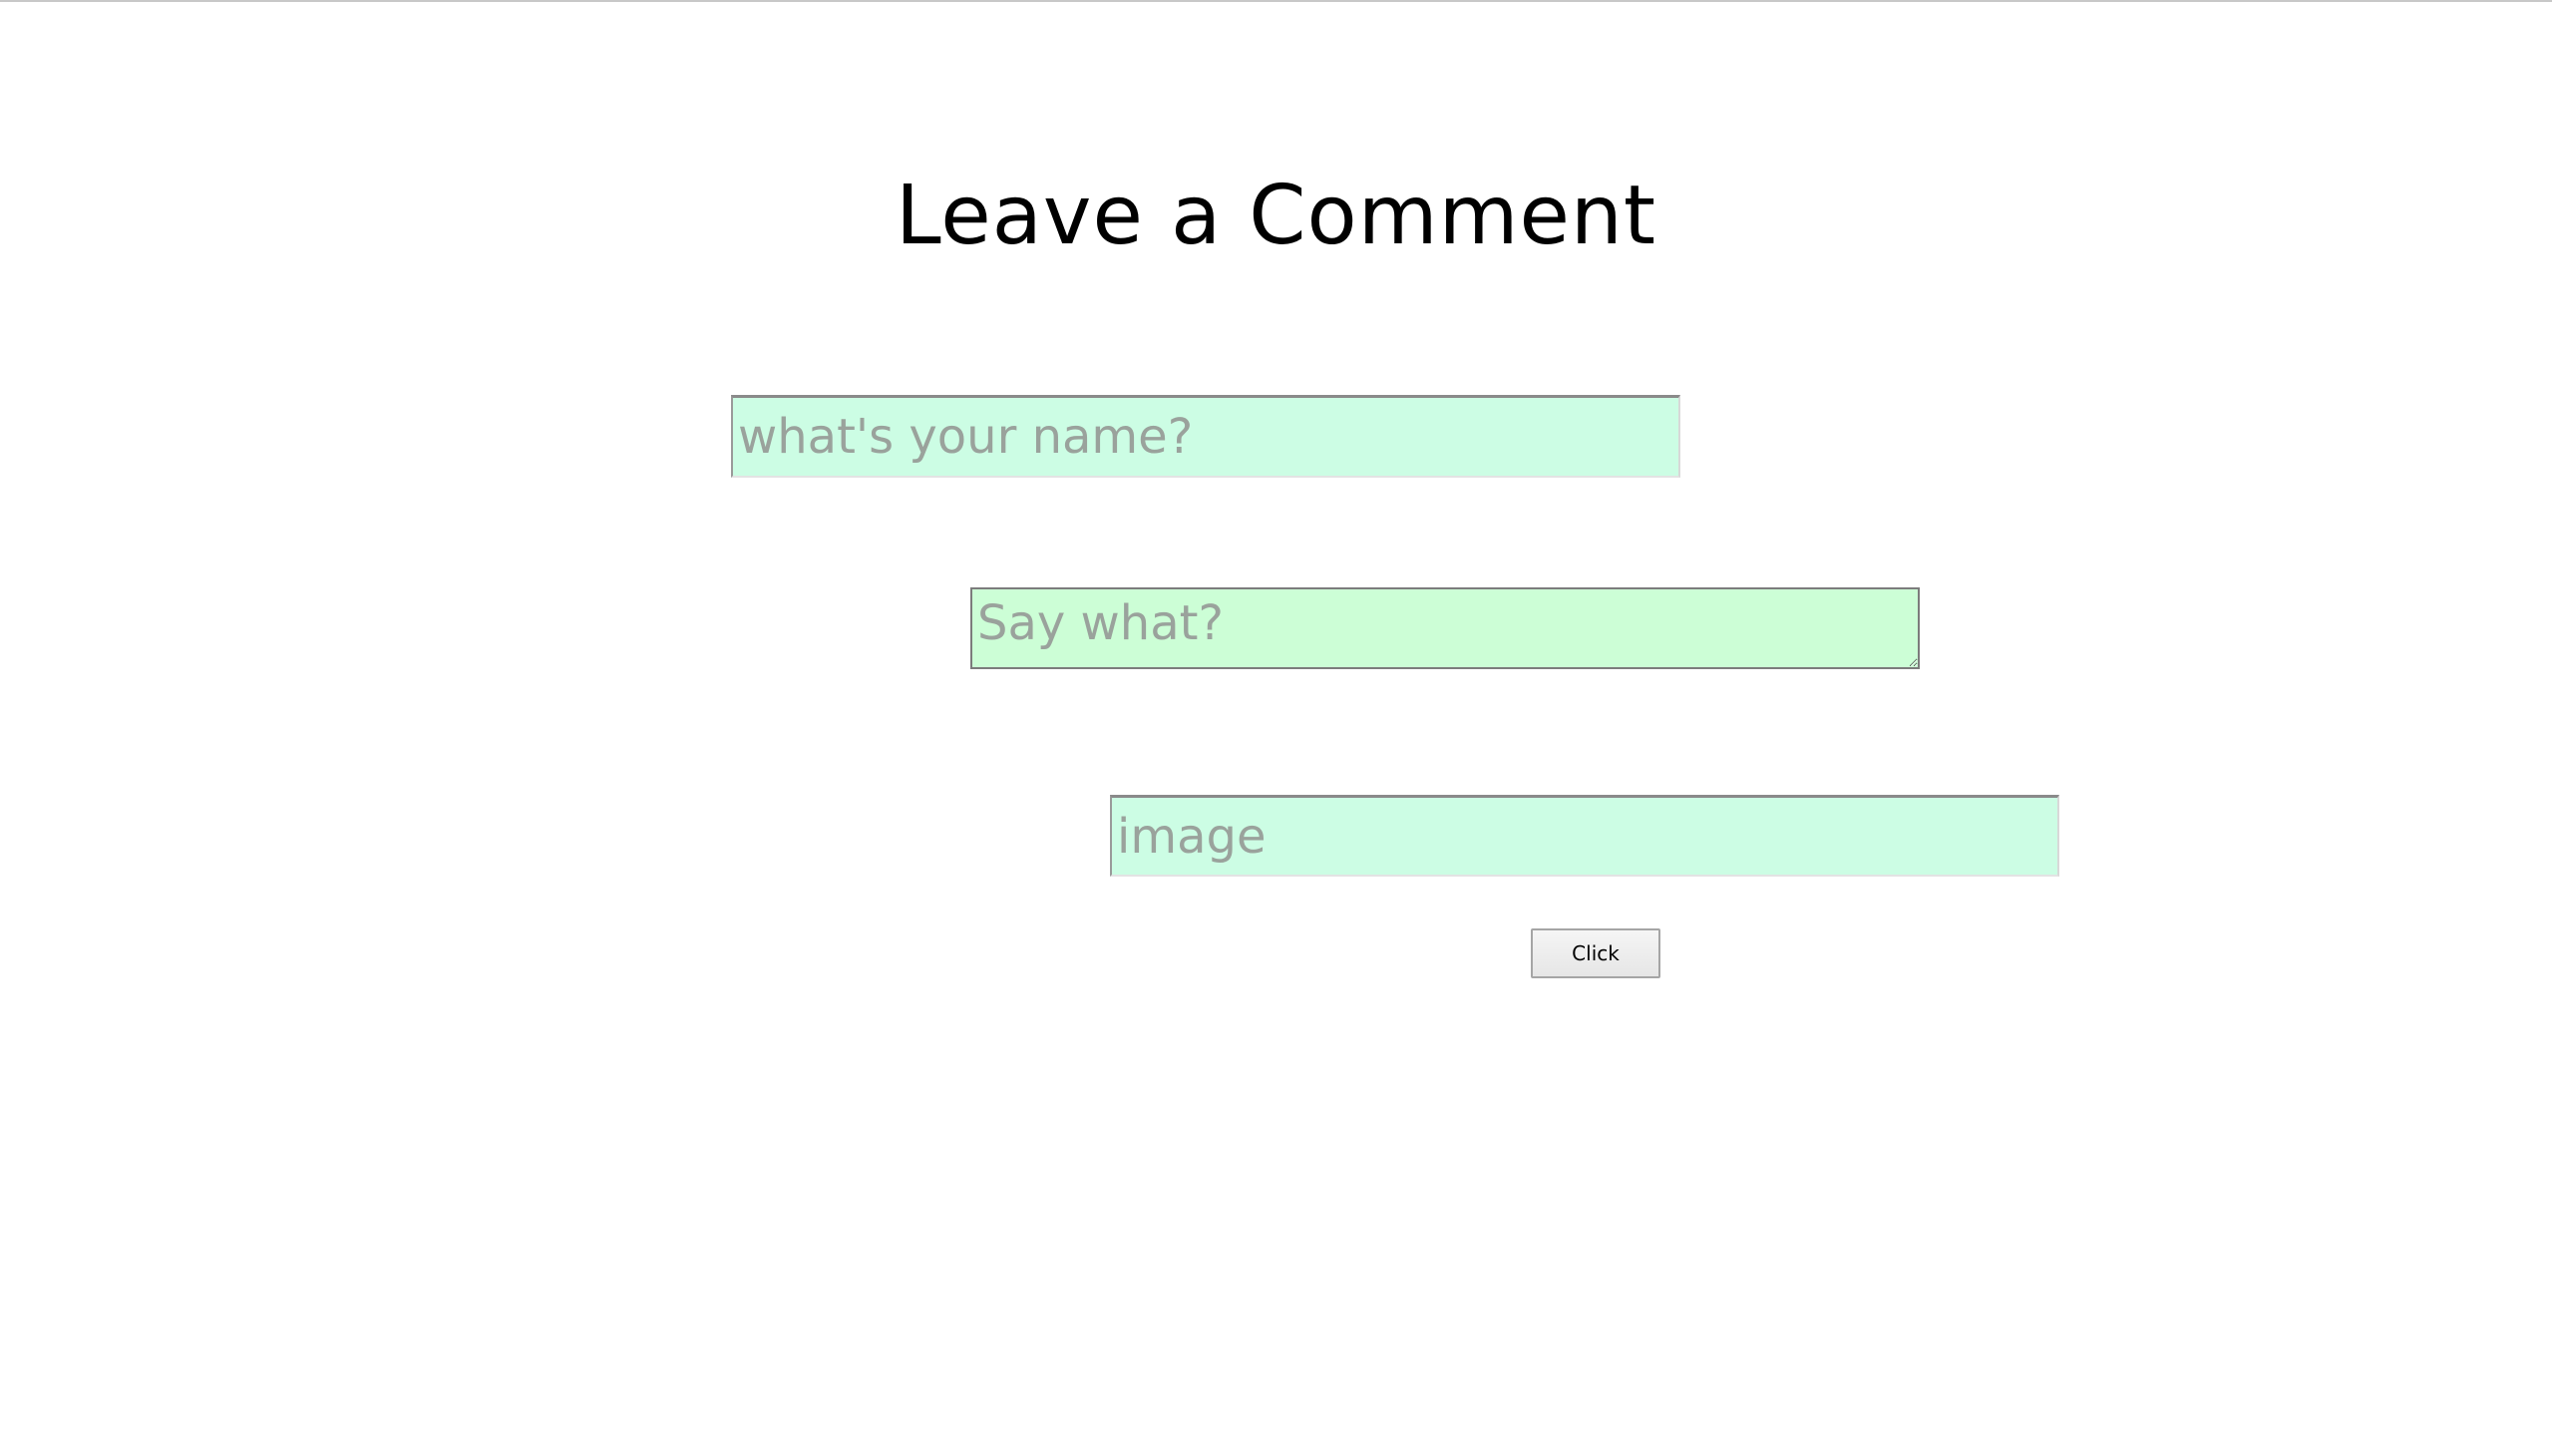 Image resolution: width=2552 pixels, height=1456 pixels. What do you see at coordinates (1276, 216) in the screenshot?
I see `page-title: Leave a Comment` at bounding box center [1276, 216].